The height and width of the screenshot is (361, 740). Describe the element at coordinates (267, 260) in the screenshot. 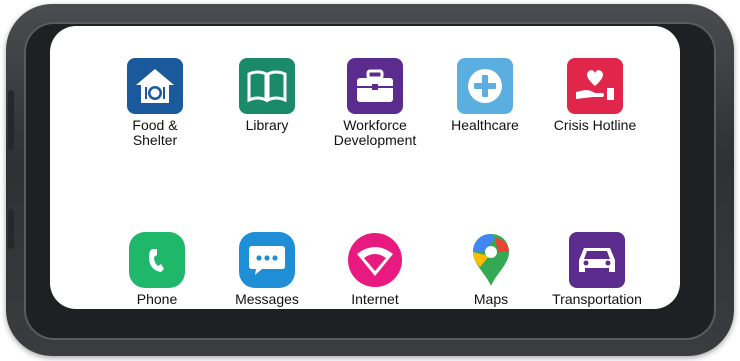

I see `chat-bubble-icon` at that location.